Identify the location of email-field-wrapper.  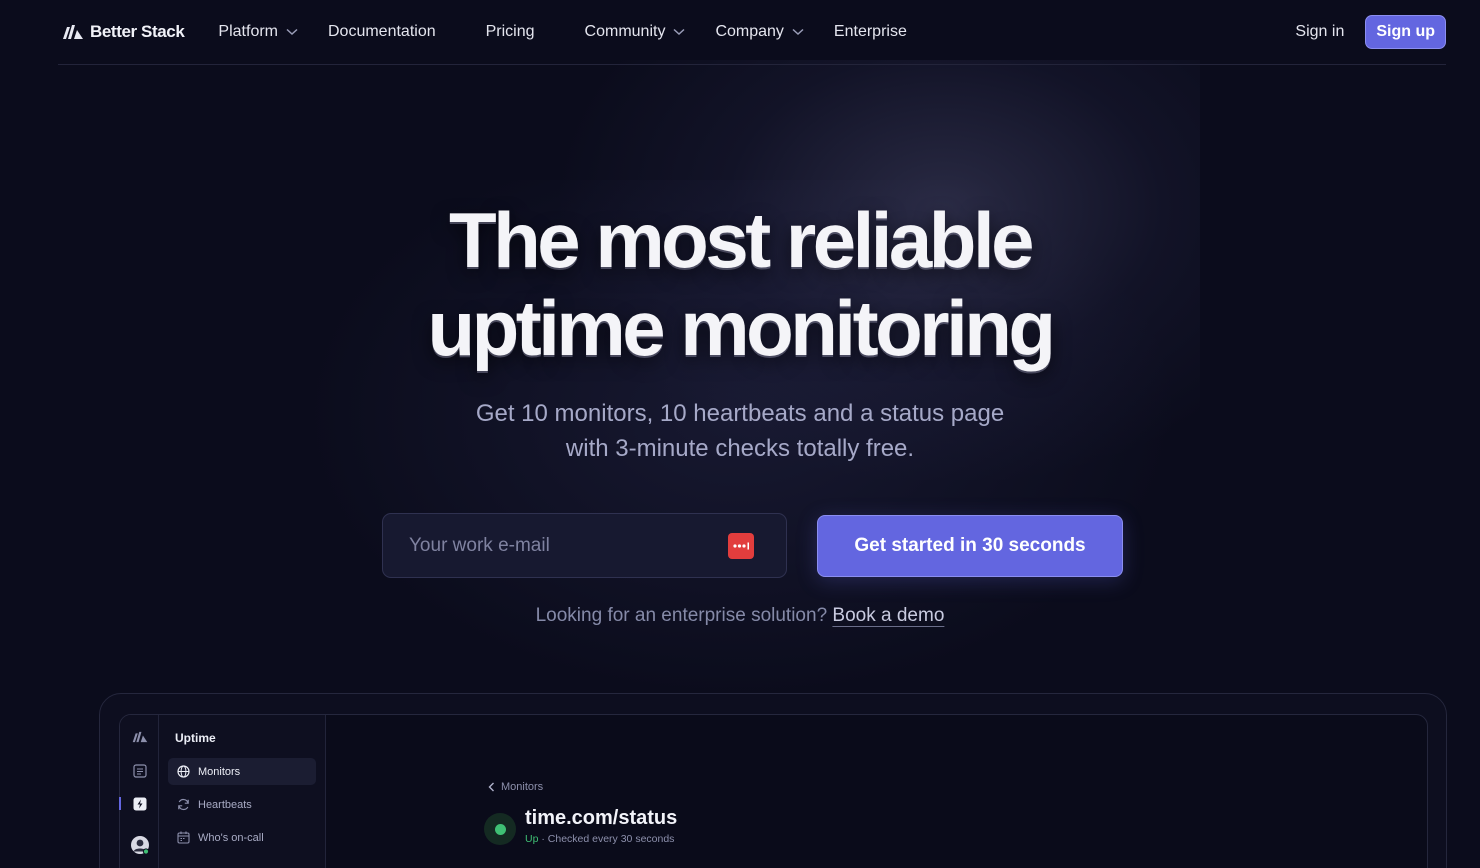
(584, 545).